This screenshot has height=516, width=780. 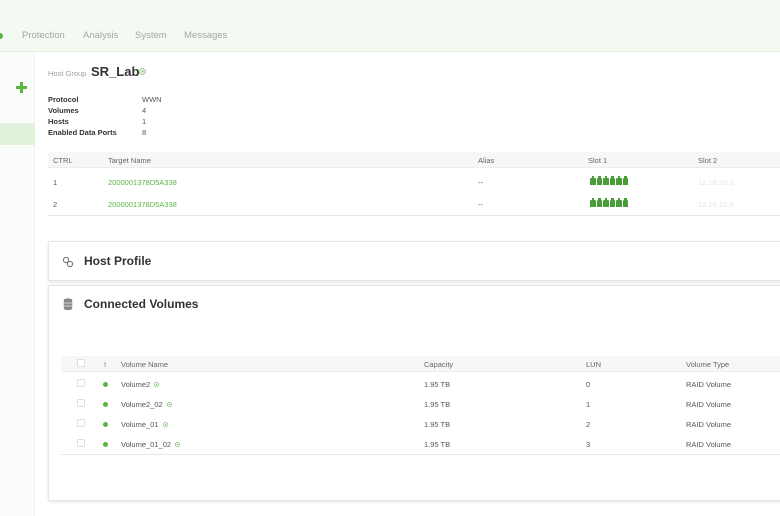 What do you see at coordinates (588, 384) in the screenshot?
I see `lun-cell: 0` at bounding box center [588, 384].